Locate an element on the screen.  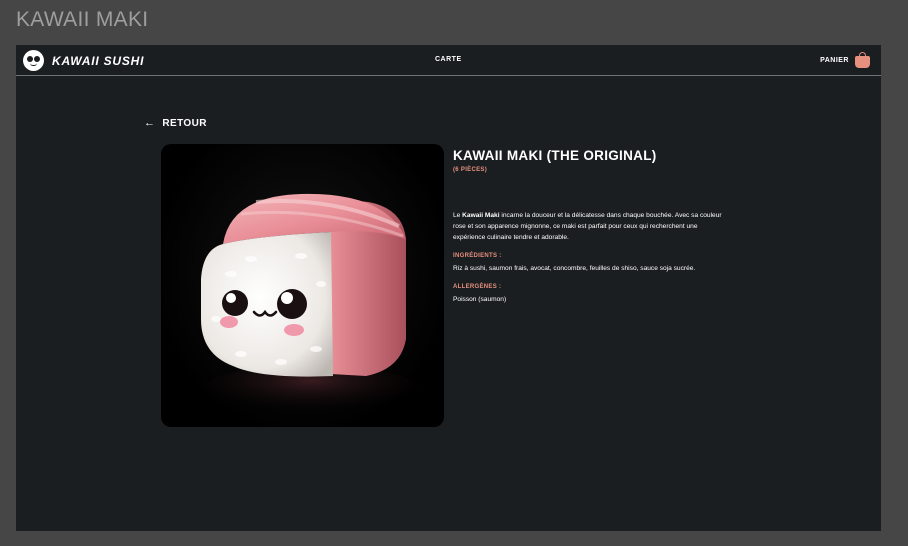
panda-logo-icon is located at coordinates (33, 60).